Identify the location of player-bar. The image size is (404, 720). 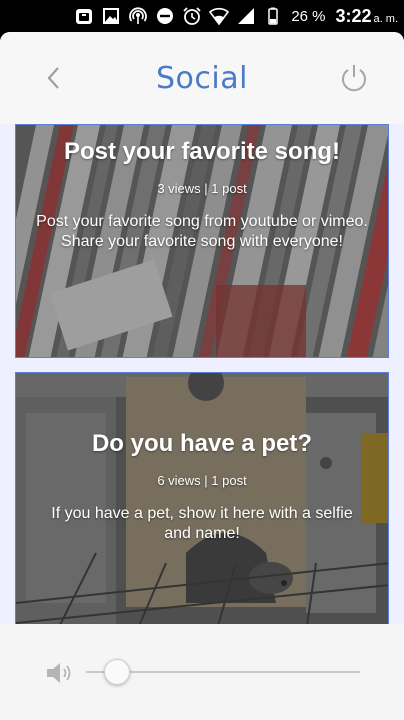
(202, 672).